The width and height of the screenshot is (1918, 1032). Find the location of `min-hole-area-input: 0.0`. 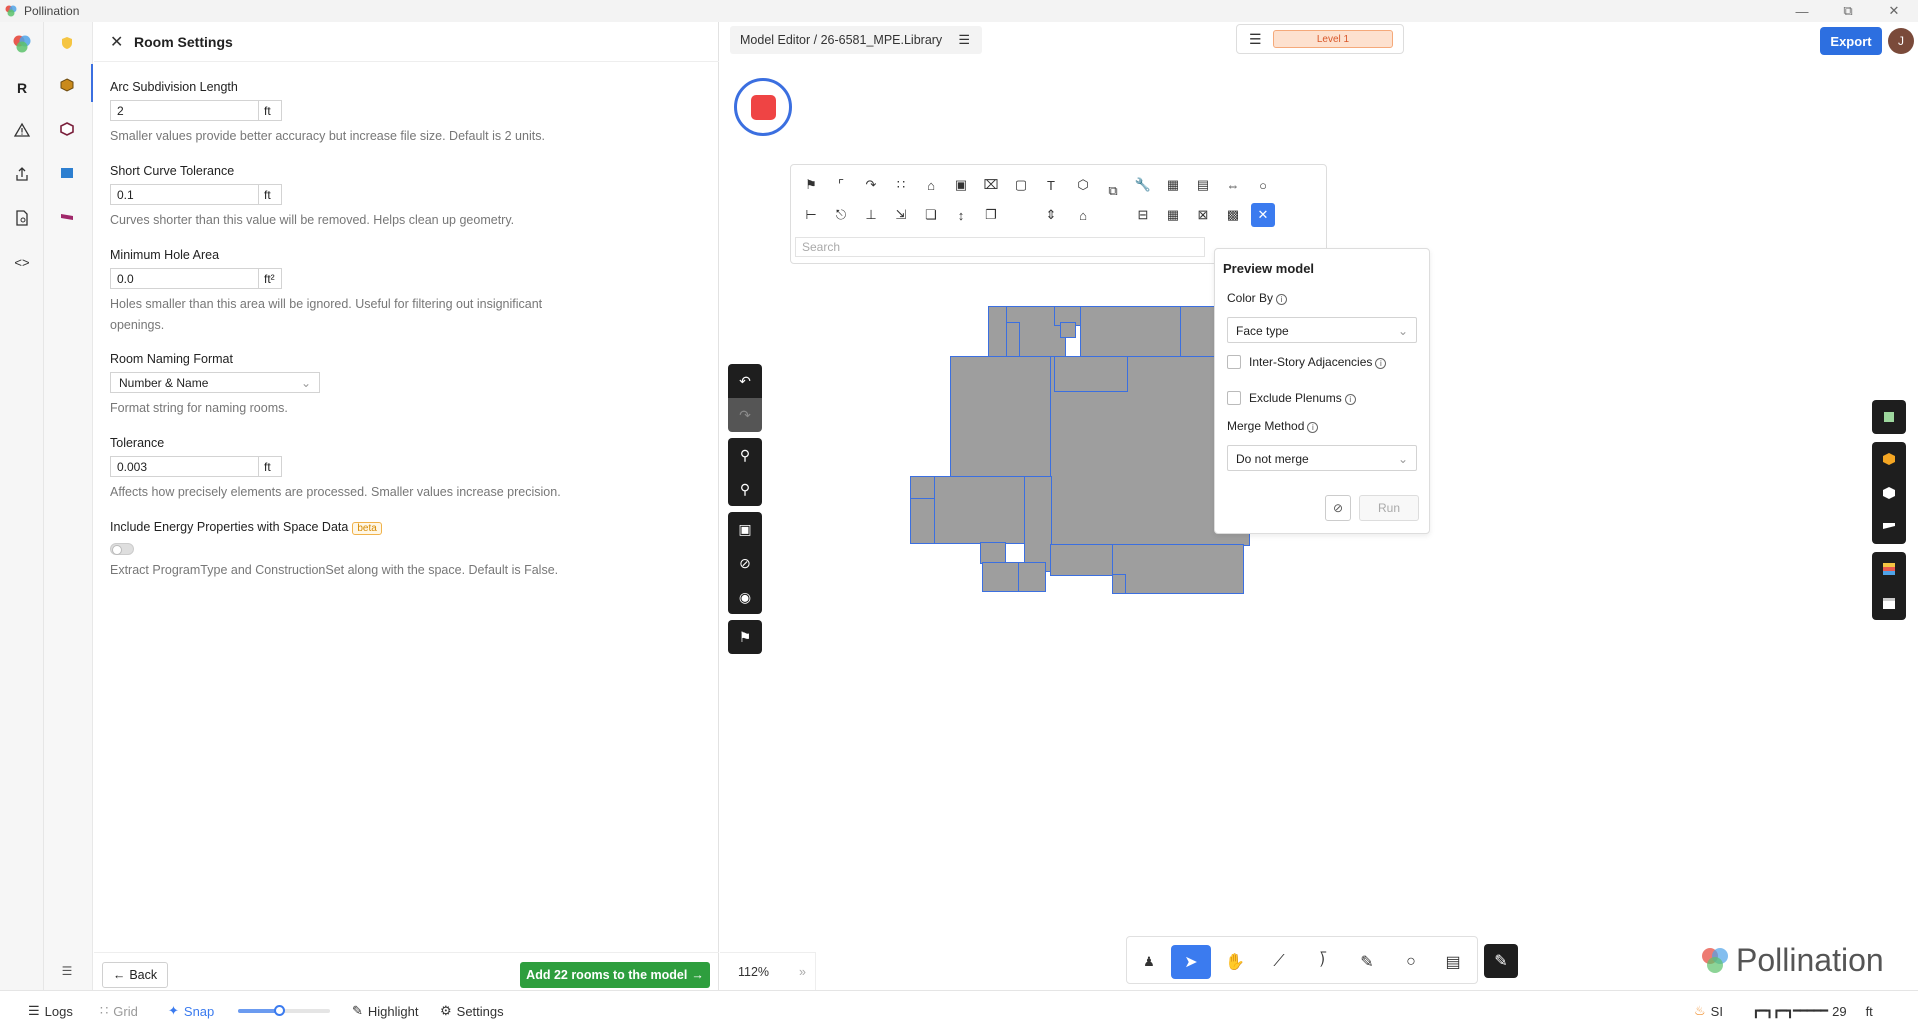

min-hole-area-input: 0.0 is located at coordinates (184, 278).